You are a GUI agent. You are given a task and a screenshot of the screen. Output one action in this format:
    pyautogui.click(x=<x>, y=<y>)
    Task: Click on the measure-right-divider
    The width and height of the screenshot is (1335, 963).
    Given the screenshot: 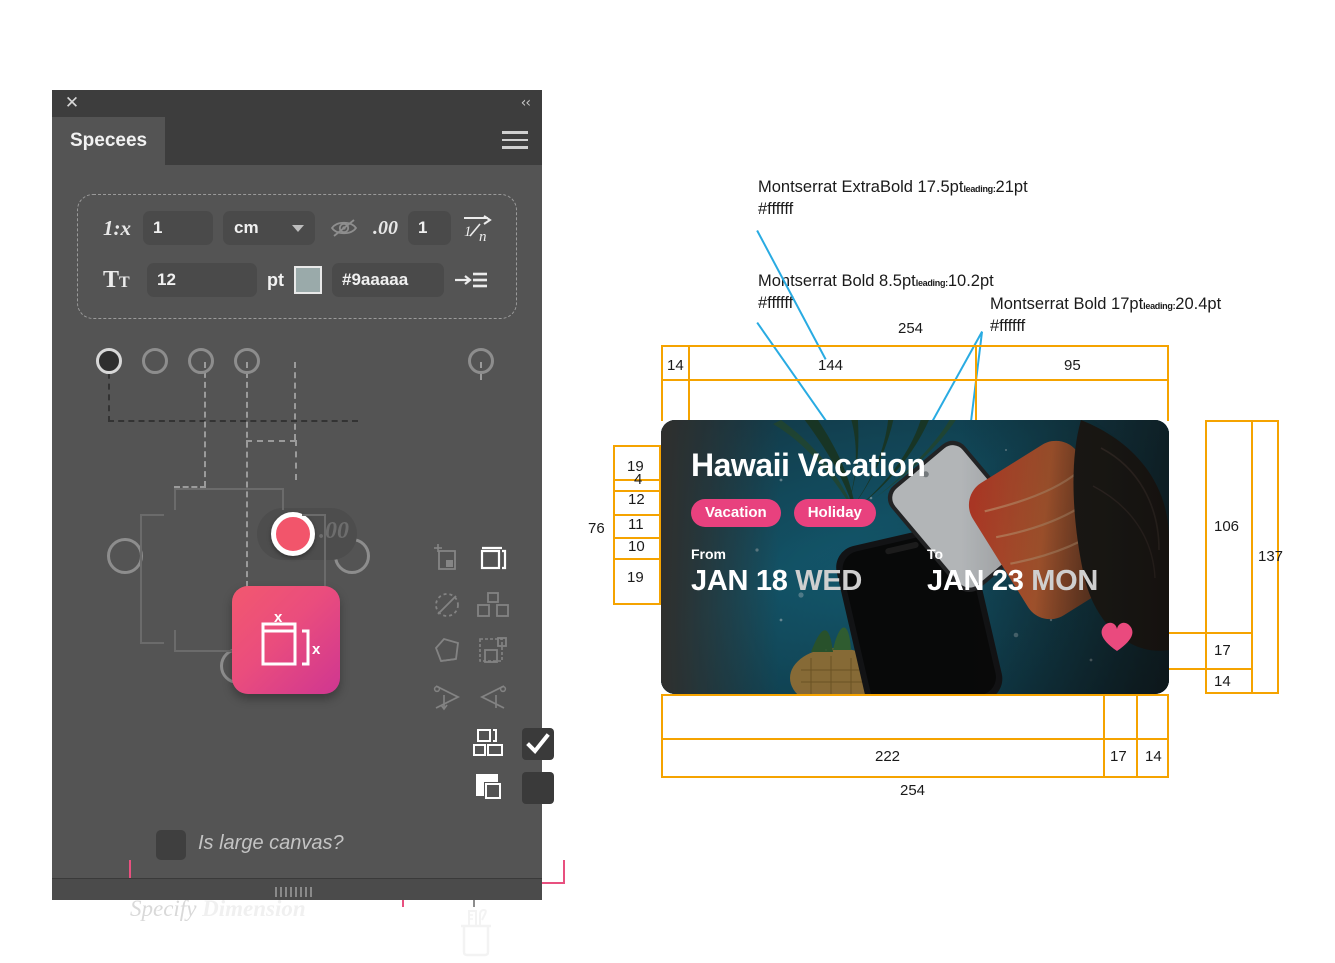 What is the action you would take?
    pyautogui.click(x=1230, y=669)
    